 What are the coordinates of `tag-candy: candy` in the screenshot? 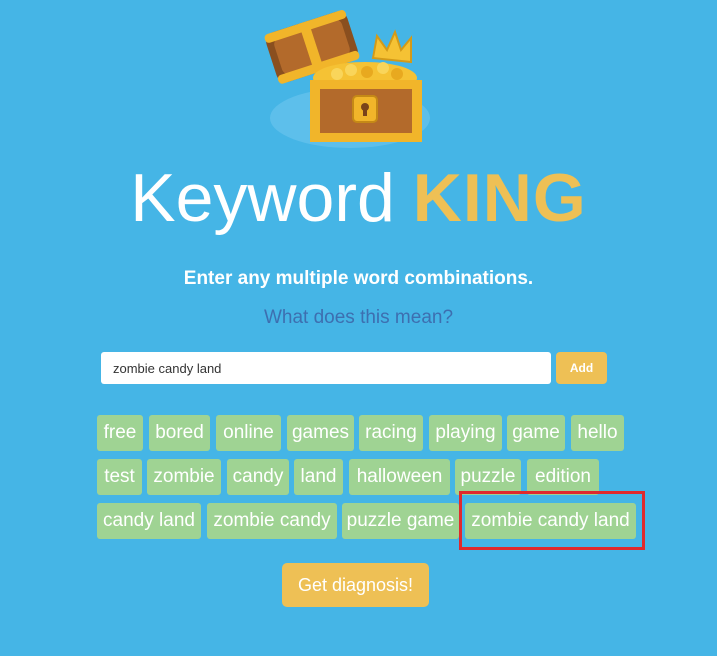 It's located at (258, 477).